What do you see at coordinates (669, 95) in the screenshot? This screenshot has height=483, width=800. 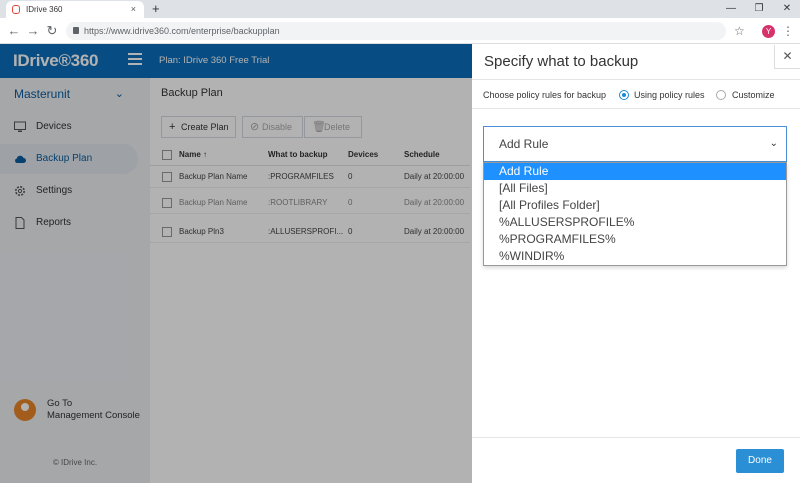 I see `using-policy-rules-label: Using policy rules` at bounding box center [669, 95].